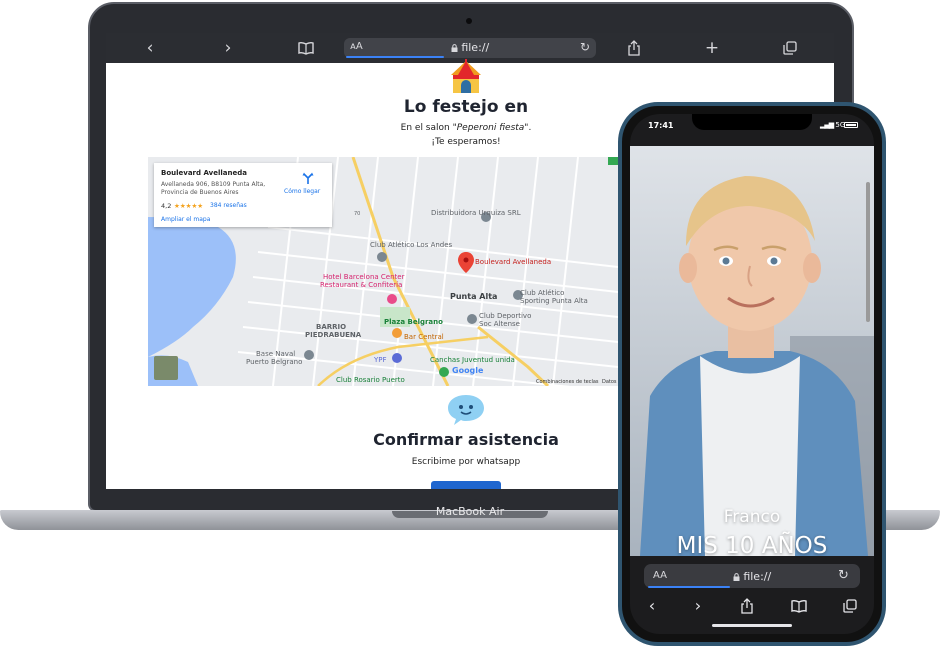 This screenshot has height=648, width=940. I want to click on map-label-ypf: YPF, so click(380, 360).